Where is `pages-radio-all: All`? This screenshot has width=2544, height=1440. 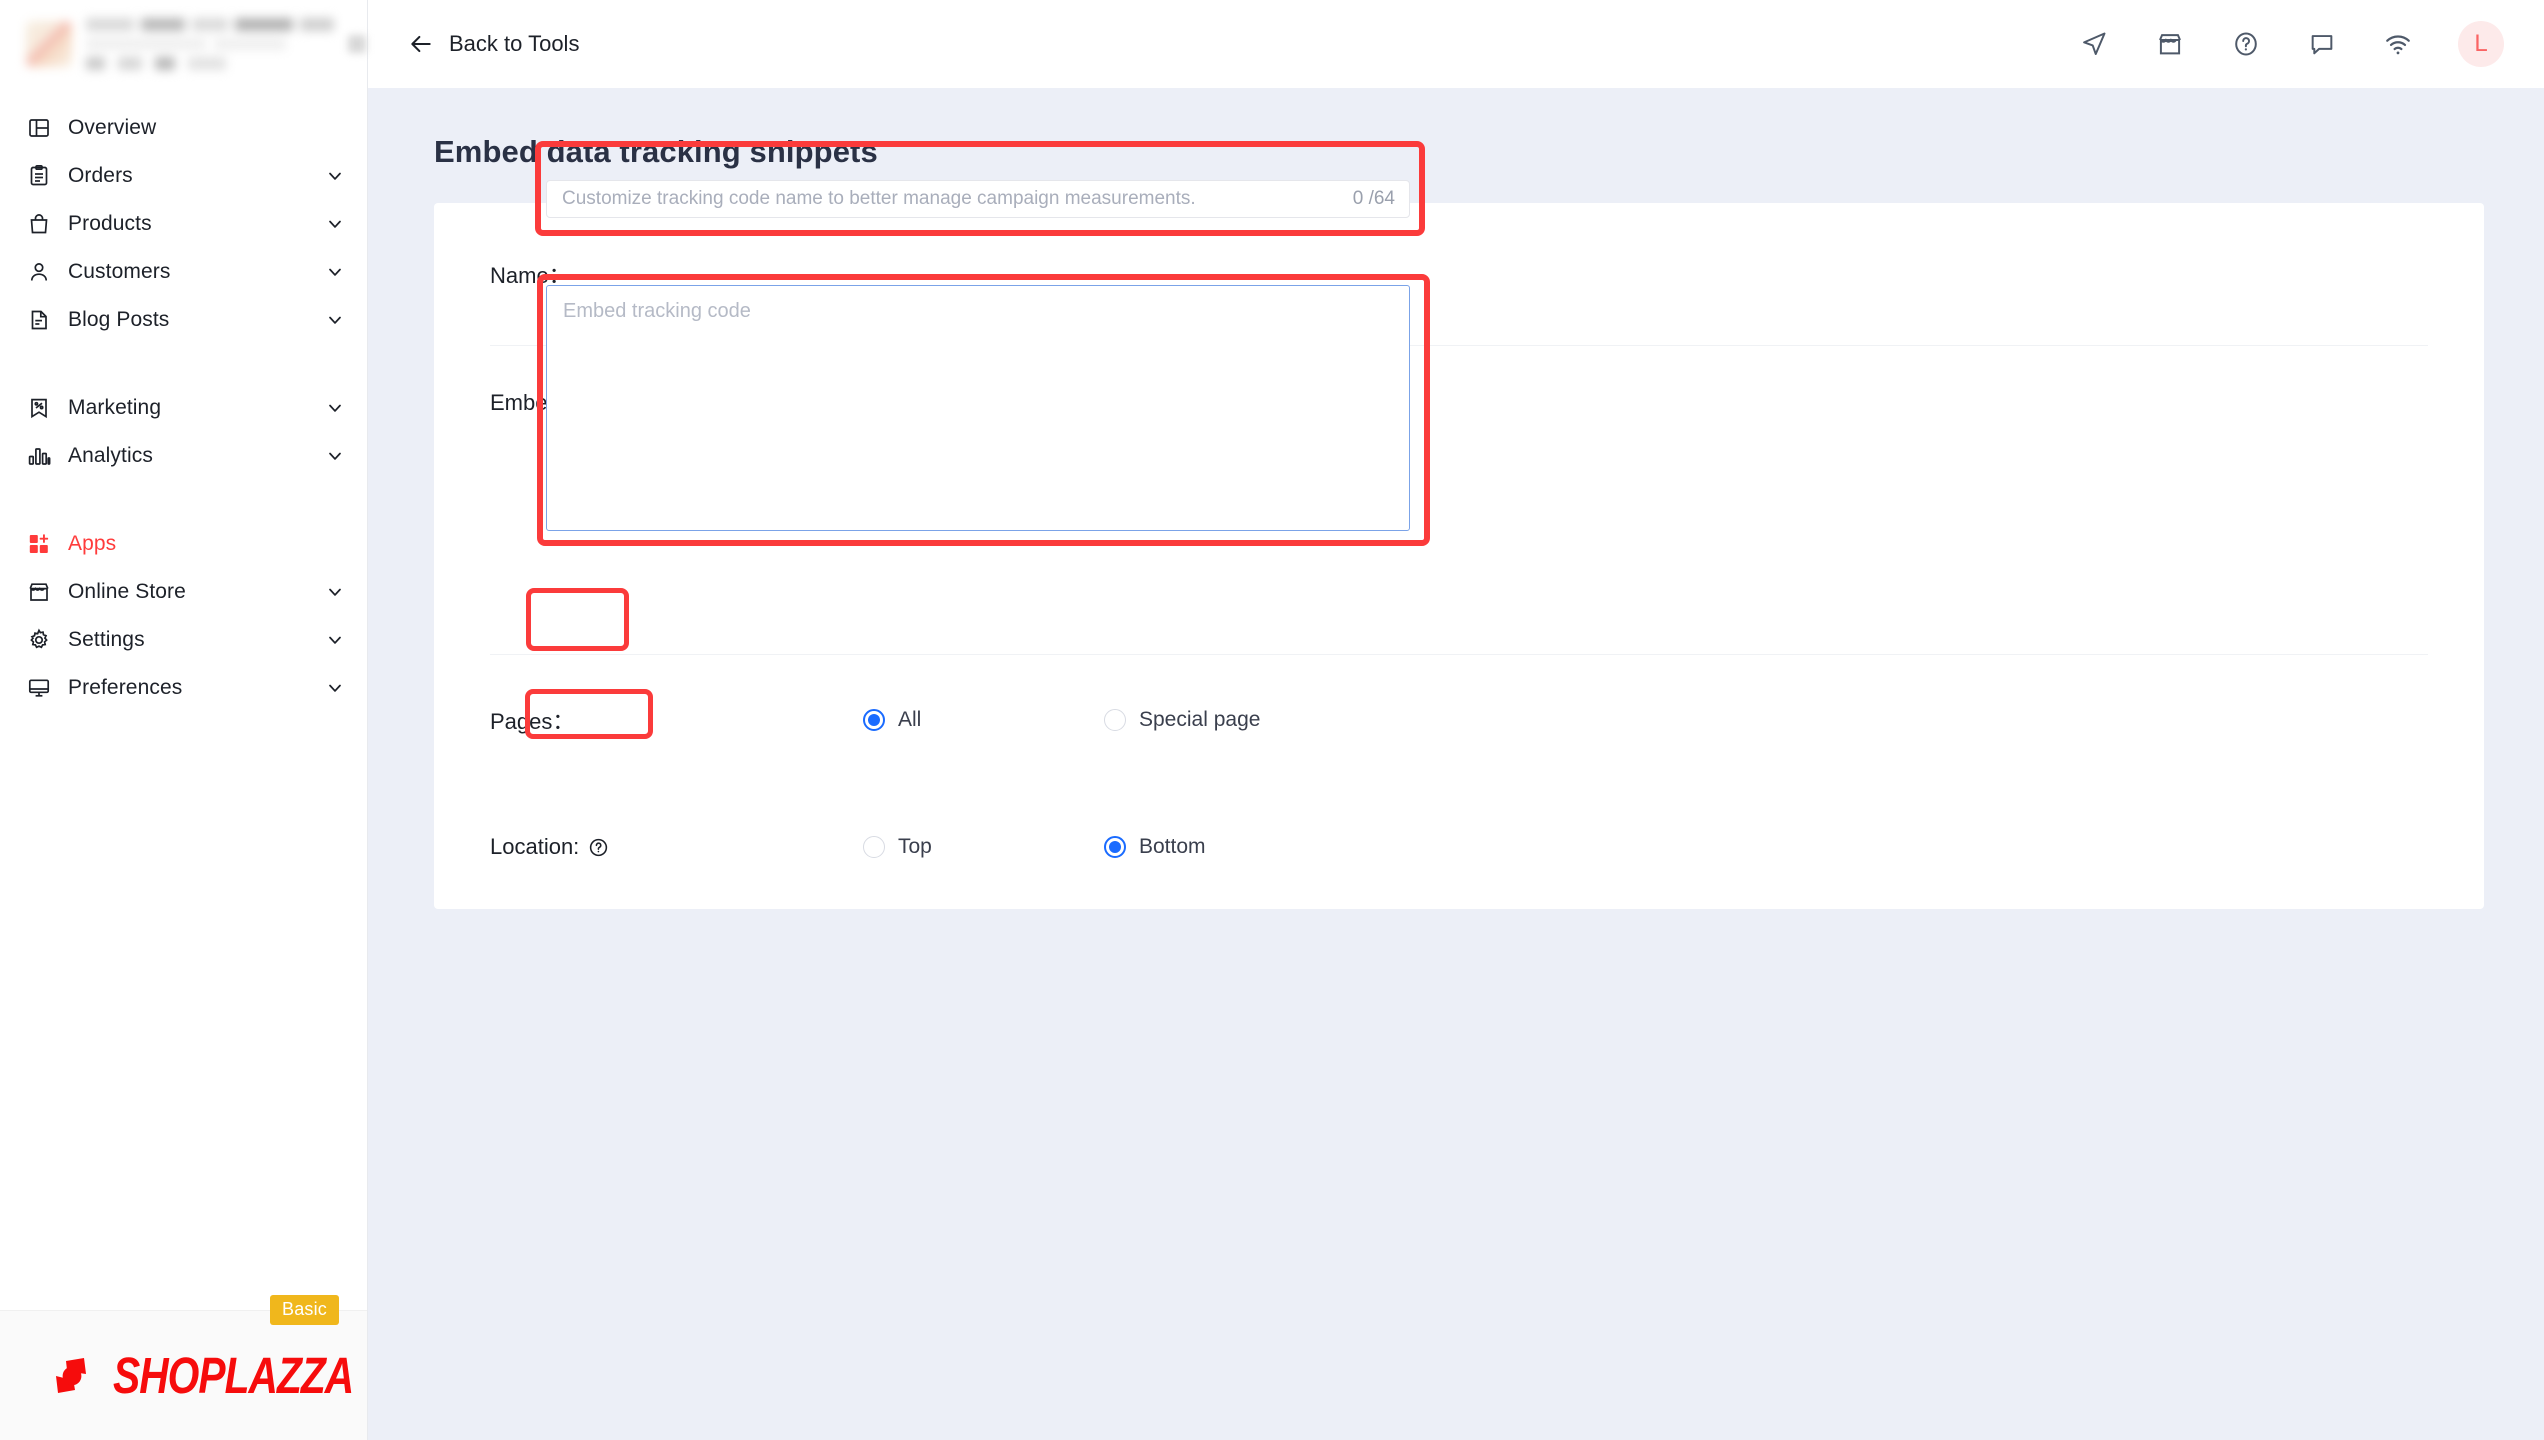 pages-radio-all: All is located at coordinates (892, 720).